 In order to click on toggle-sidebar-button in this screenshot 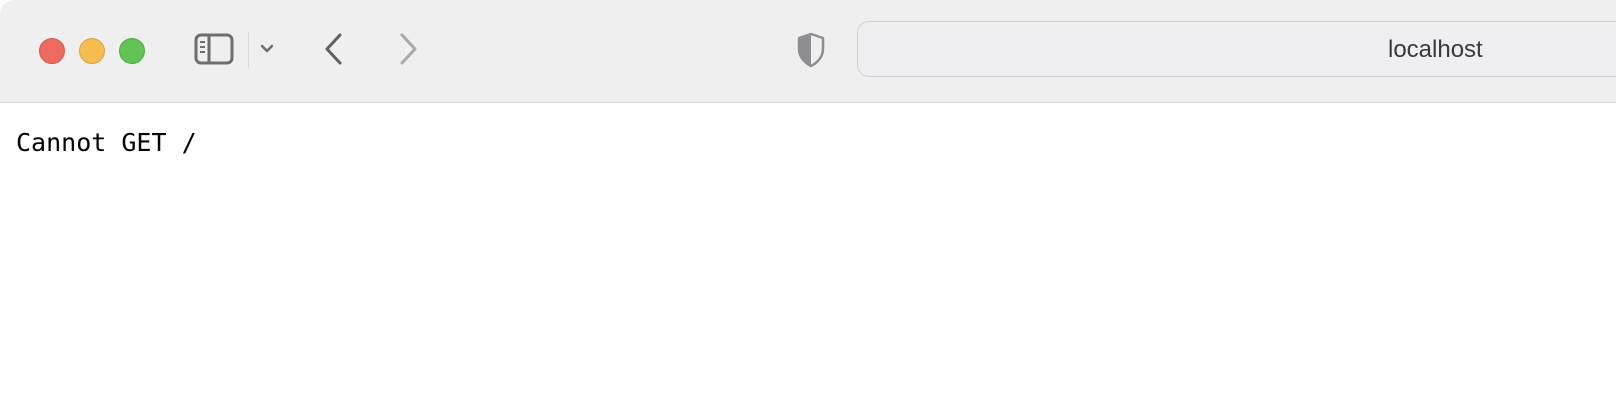, I will do `click(214, 49)`.